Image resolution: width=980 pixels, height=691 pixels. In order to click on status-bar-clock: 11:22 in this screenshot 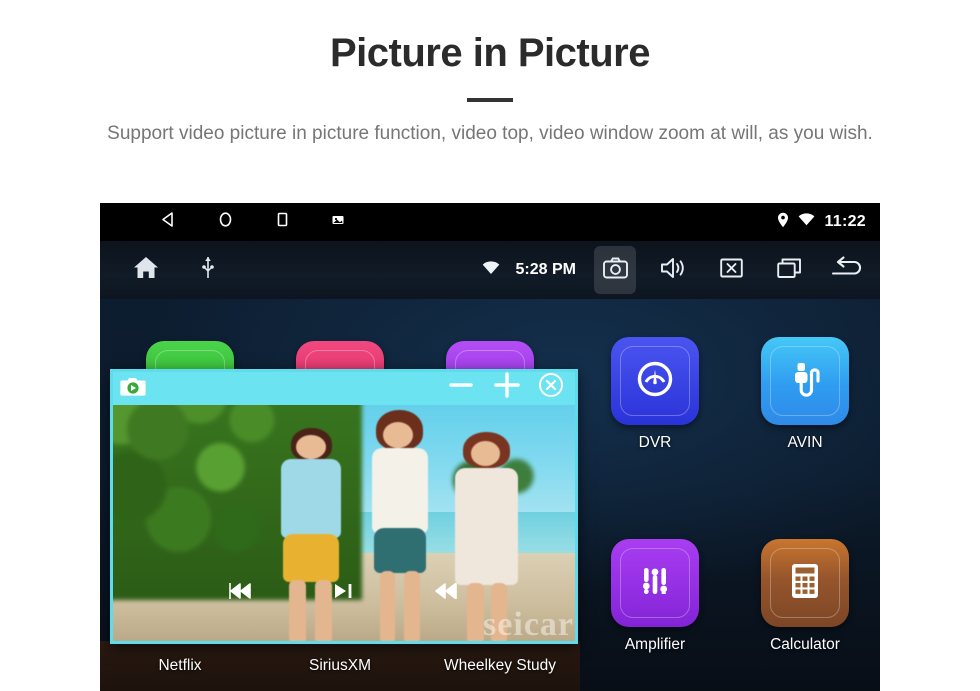, I will do `click(845, 221)`.